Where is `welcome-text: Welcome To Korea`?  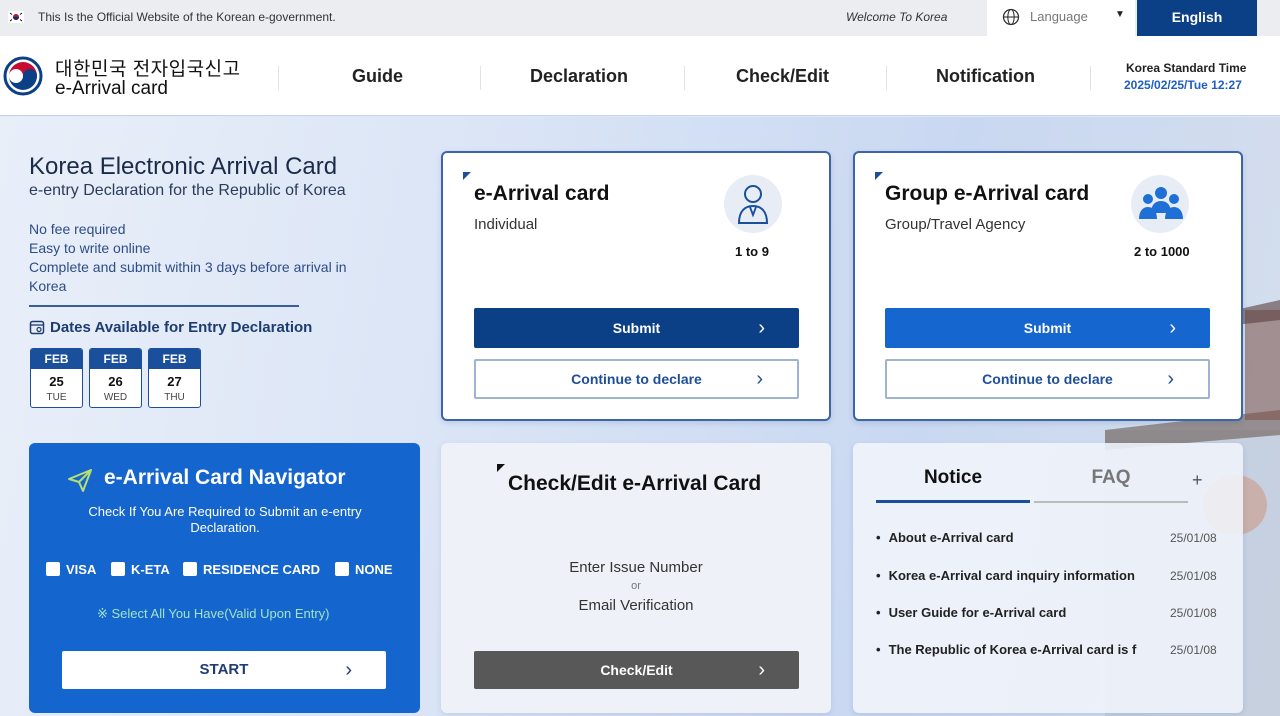 welcome-text: Welcome To Korea is located at coordinates (897, 17).